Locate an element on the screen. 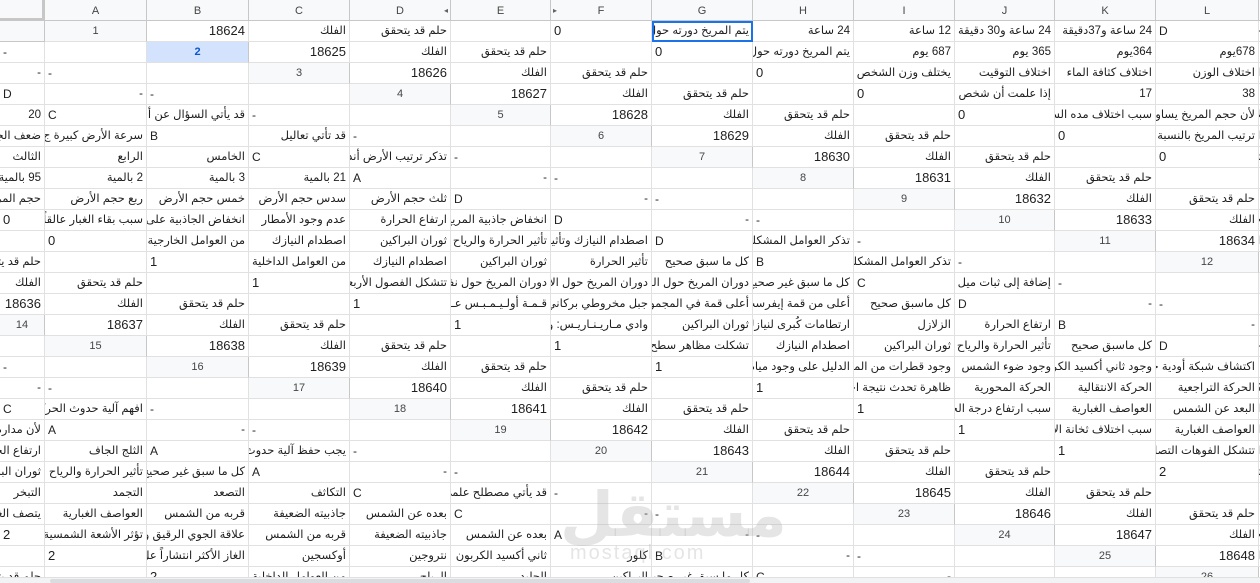 The width and height of the screenshot is (1260, 583). cell-k23: A is located at coordinates (601, 535).